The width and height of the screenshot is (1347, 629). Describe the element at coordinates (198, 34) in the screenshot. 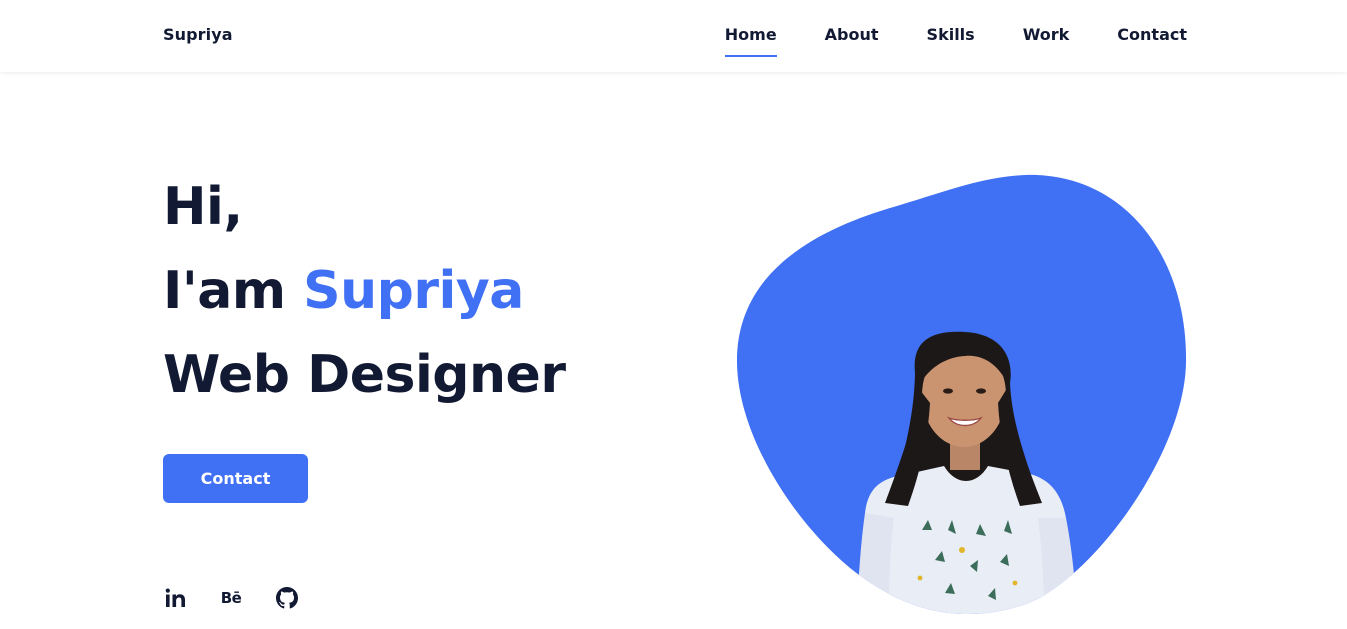

I see `site-logo: Supriya` at that location.